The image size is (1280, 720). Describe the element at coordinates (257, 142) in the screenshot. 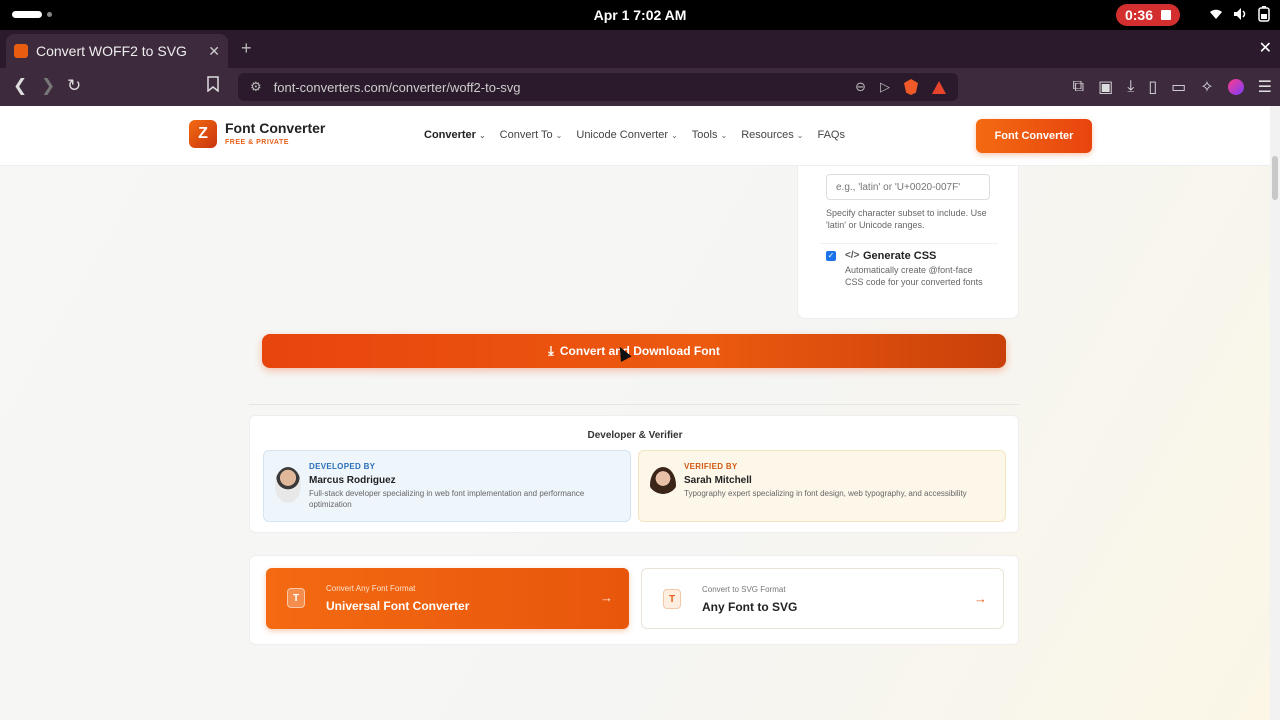

I see `logo-tagline: FREE & PRIVATE` at that location.